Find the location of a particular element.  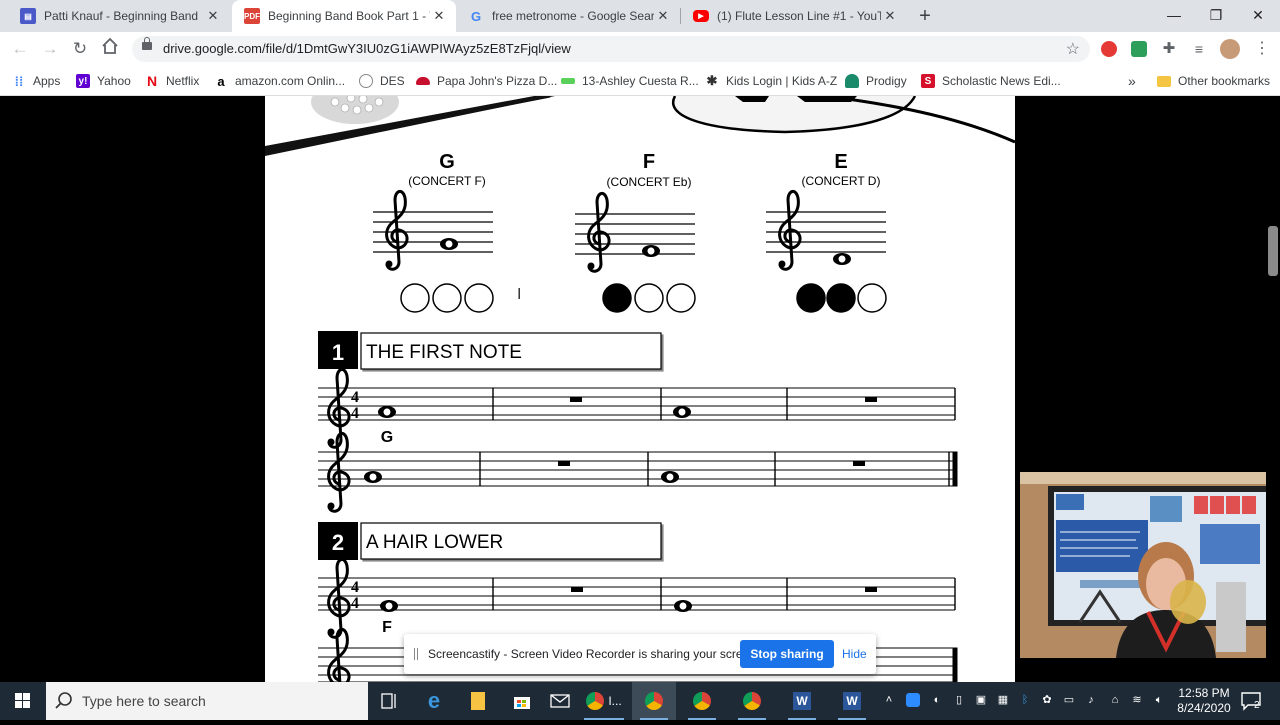

home-button is located at coordinates (110, 49).